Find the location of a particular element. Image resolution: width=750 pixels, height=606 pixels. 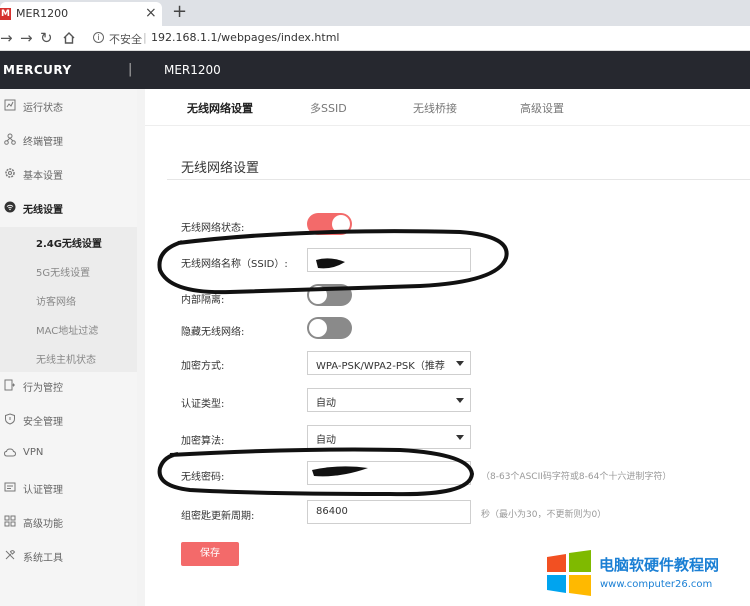

algorithm-value: 自动 is located at coordinates (326, 440).